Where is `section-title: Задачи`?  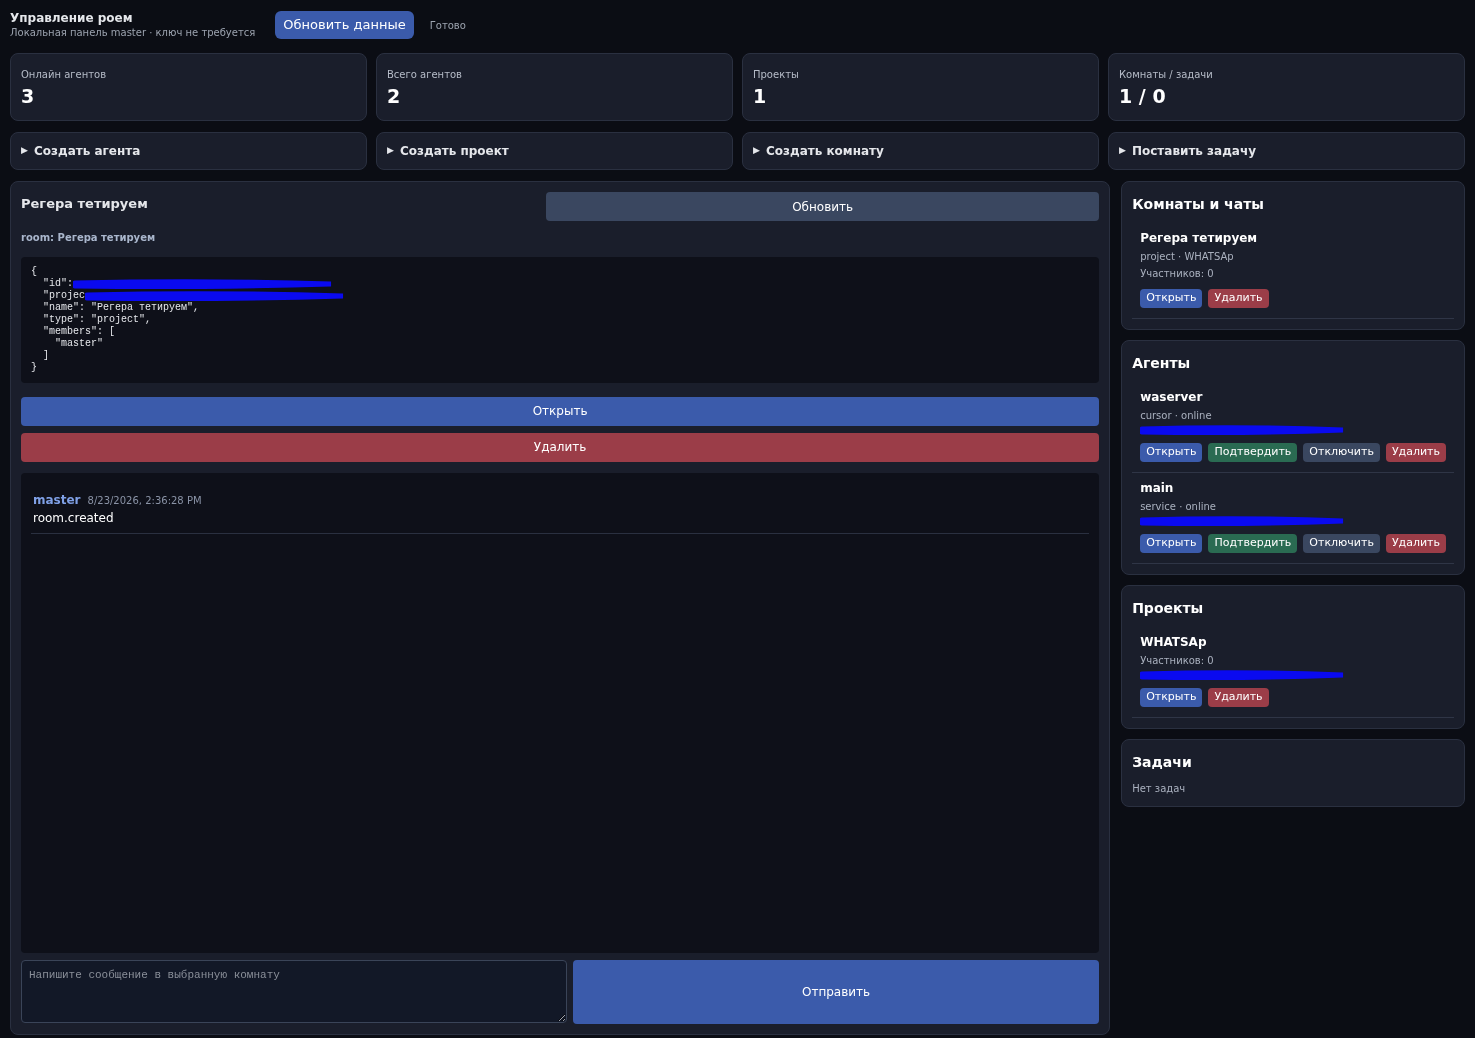
section-title: Задачи is located at coordinates (1162, 762).